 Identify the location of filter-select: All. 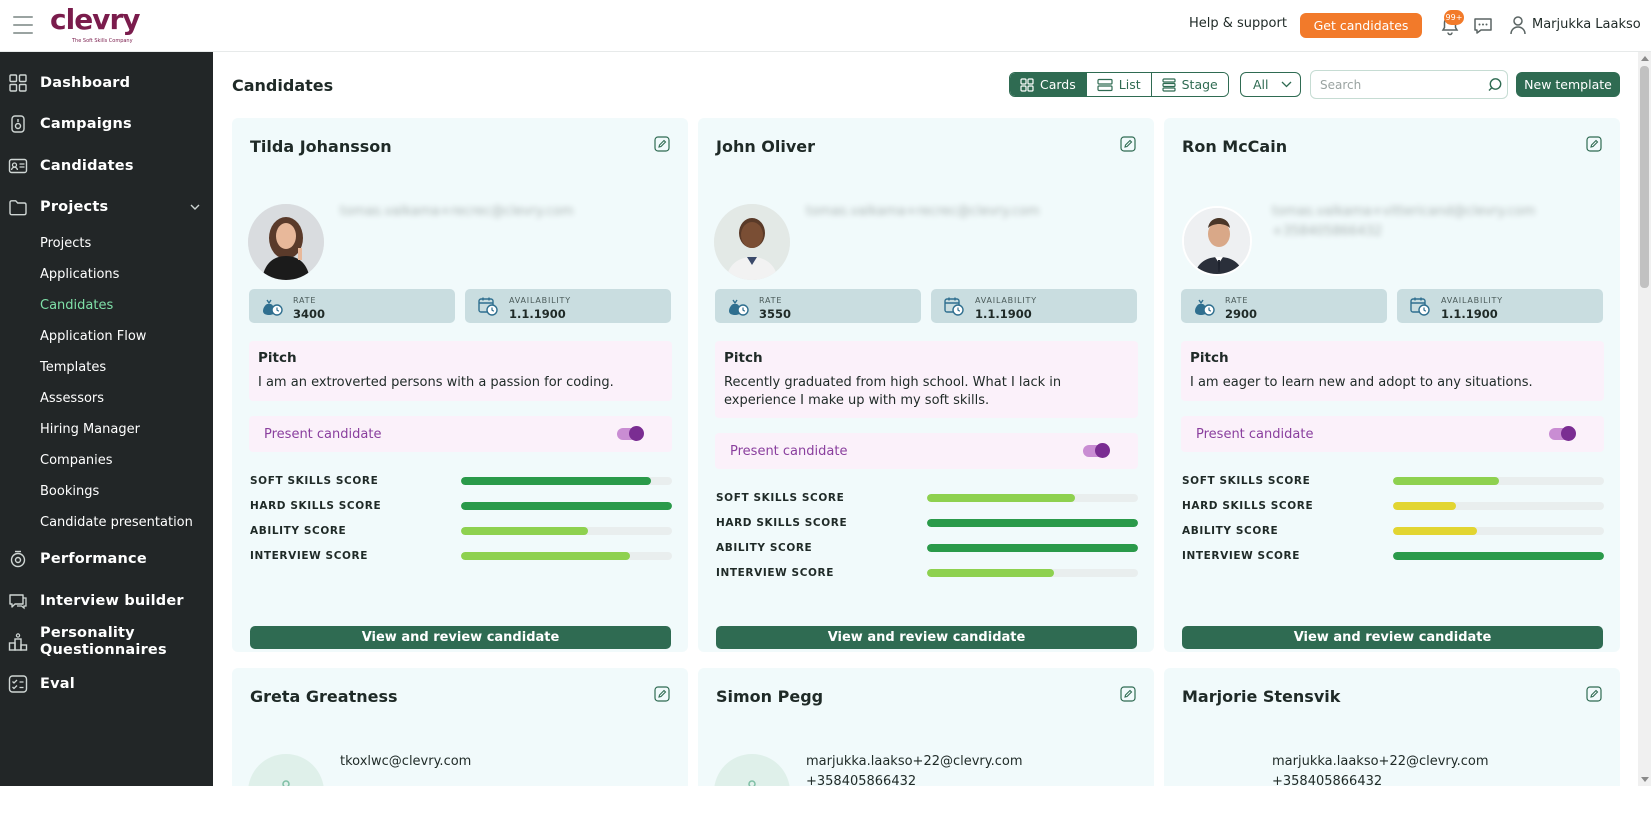
(1270, 84).